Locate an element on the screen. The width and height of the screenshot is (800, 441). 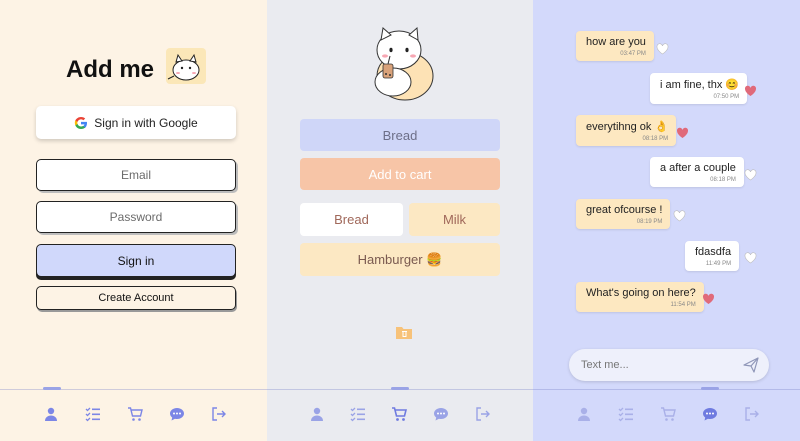
cat-mascot-image is located at coordinates (186, 66).